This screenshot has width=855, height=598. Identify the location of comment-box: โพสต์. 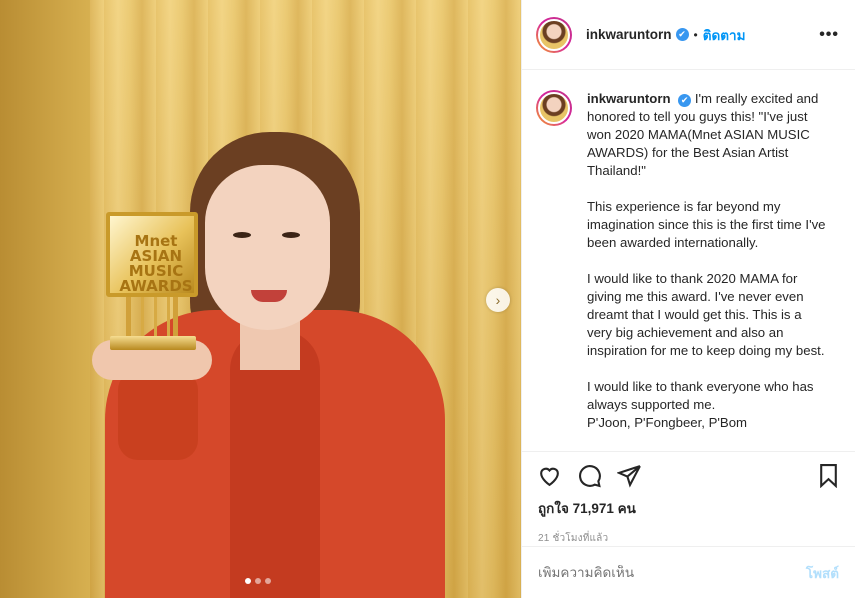
(688, 572).